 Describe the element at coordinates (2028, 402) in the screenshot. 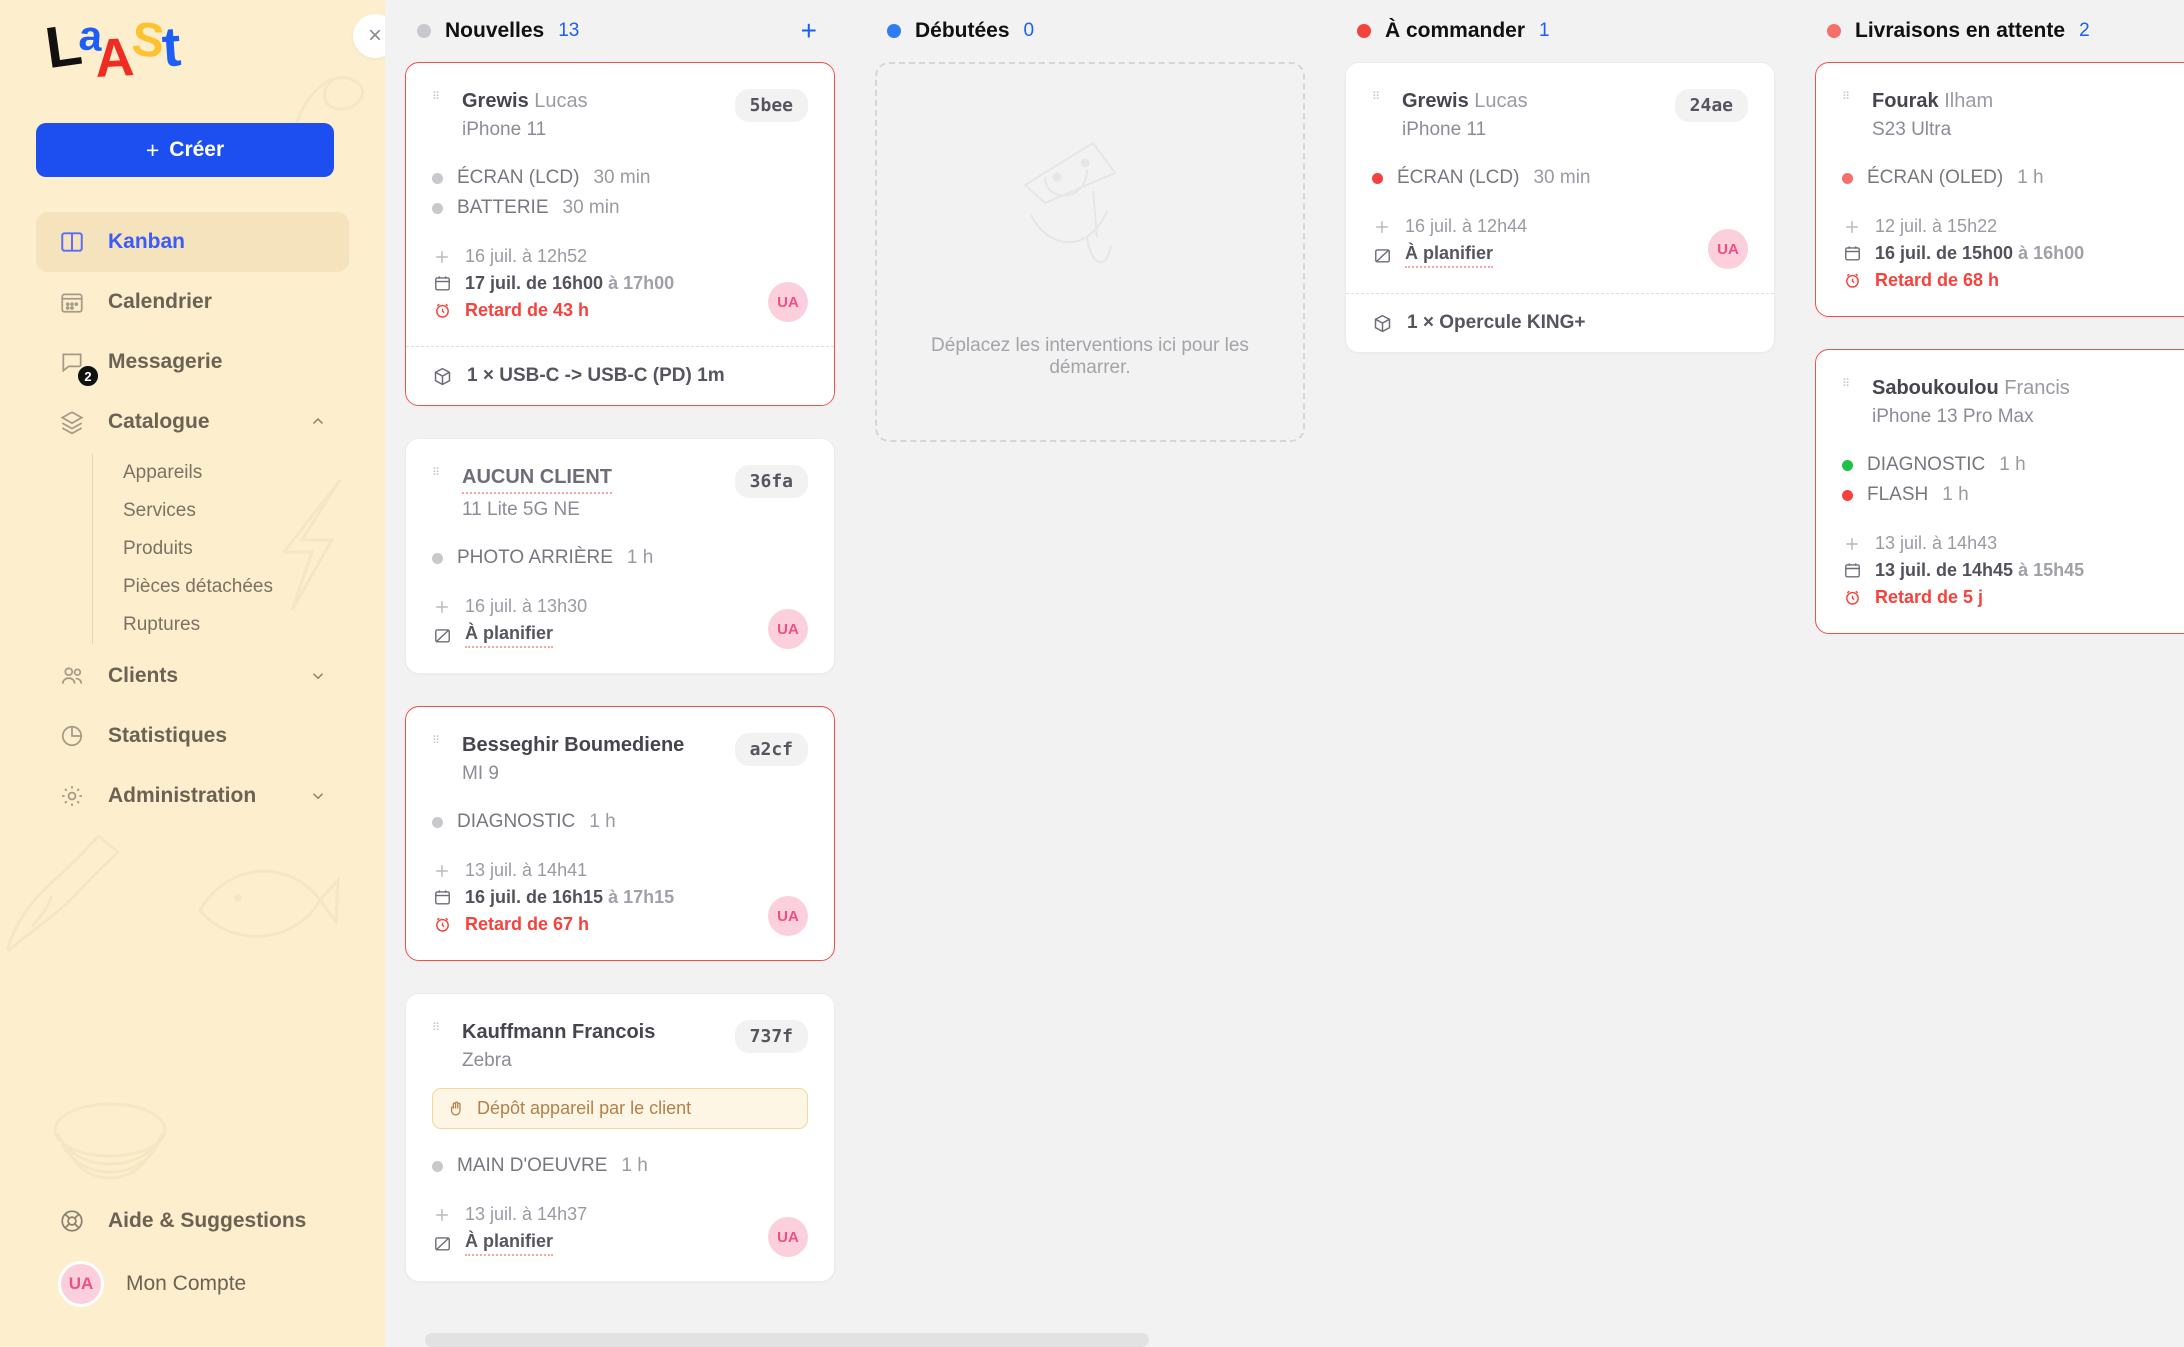

I see `card-titles: Saboukoulou Francis iPhone 13 Pro Max` at that location.